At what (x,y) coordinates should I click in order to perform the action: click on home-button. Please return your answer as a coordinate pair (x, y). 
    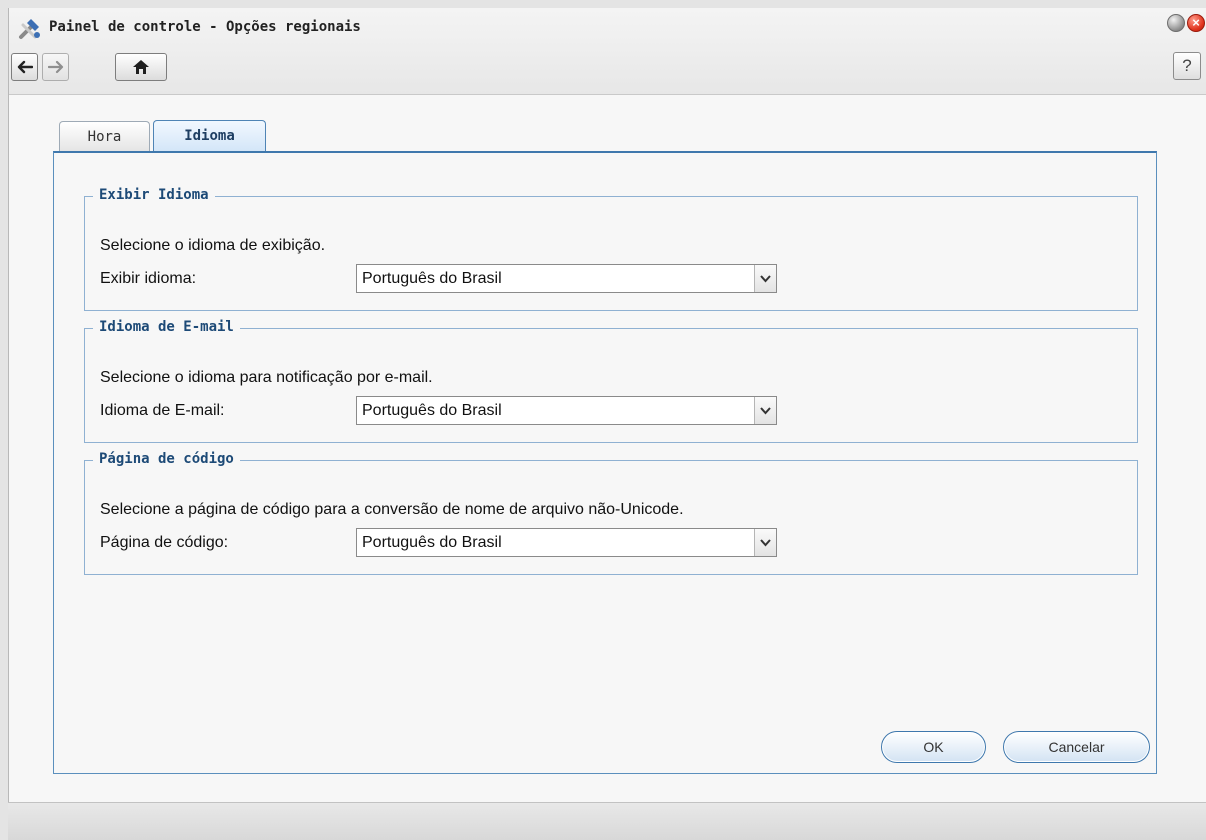
    Looking at the image, I should click on (141, 67).